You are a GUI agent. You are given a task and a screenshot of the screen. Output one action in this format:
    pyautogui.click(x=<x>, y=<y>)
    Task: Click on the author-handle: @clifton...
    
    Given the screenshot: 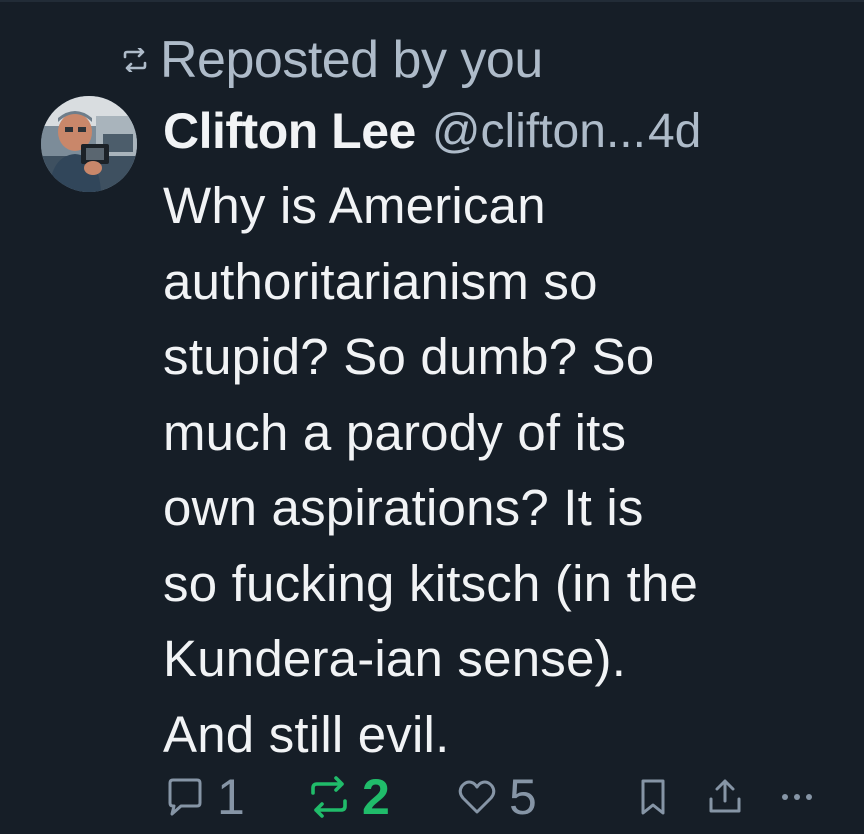 What is the action you would take?
    pyautogui.click(x=539, y=131)
    